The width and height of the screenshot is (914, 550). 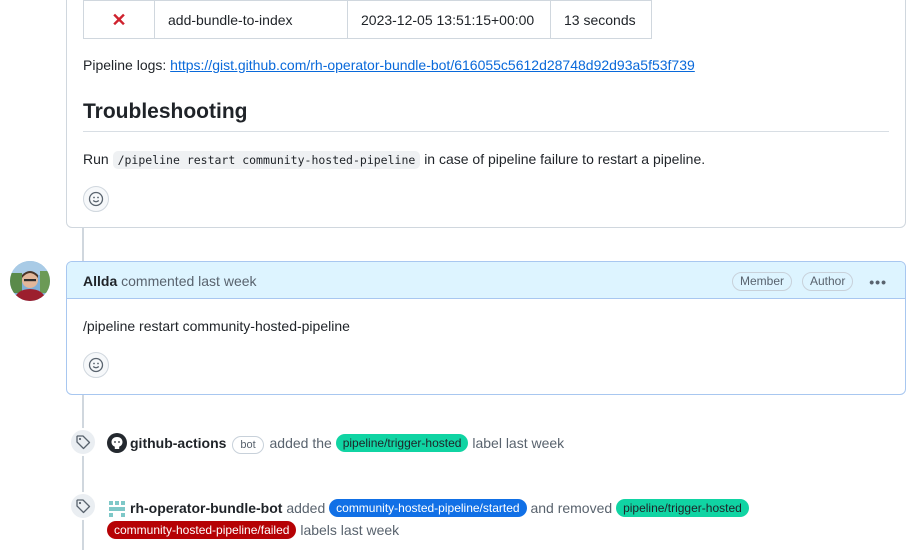 What do you see at coordinates (202, 530) in the screenshot?
I see `label-community-hosted-pipeline-failed: community-hosted-pipeline/failed` at bounding box center [202, 530].